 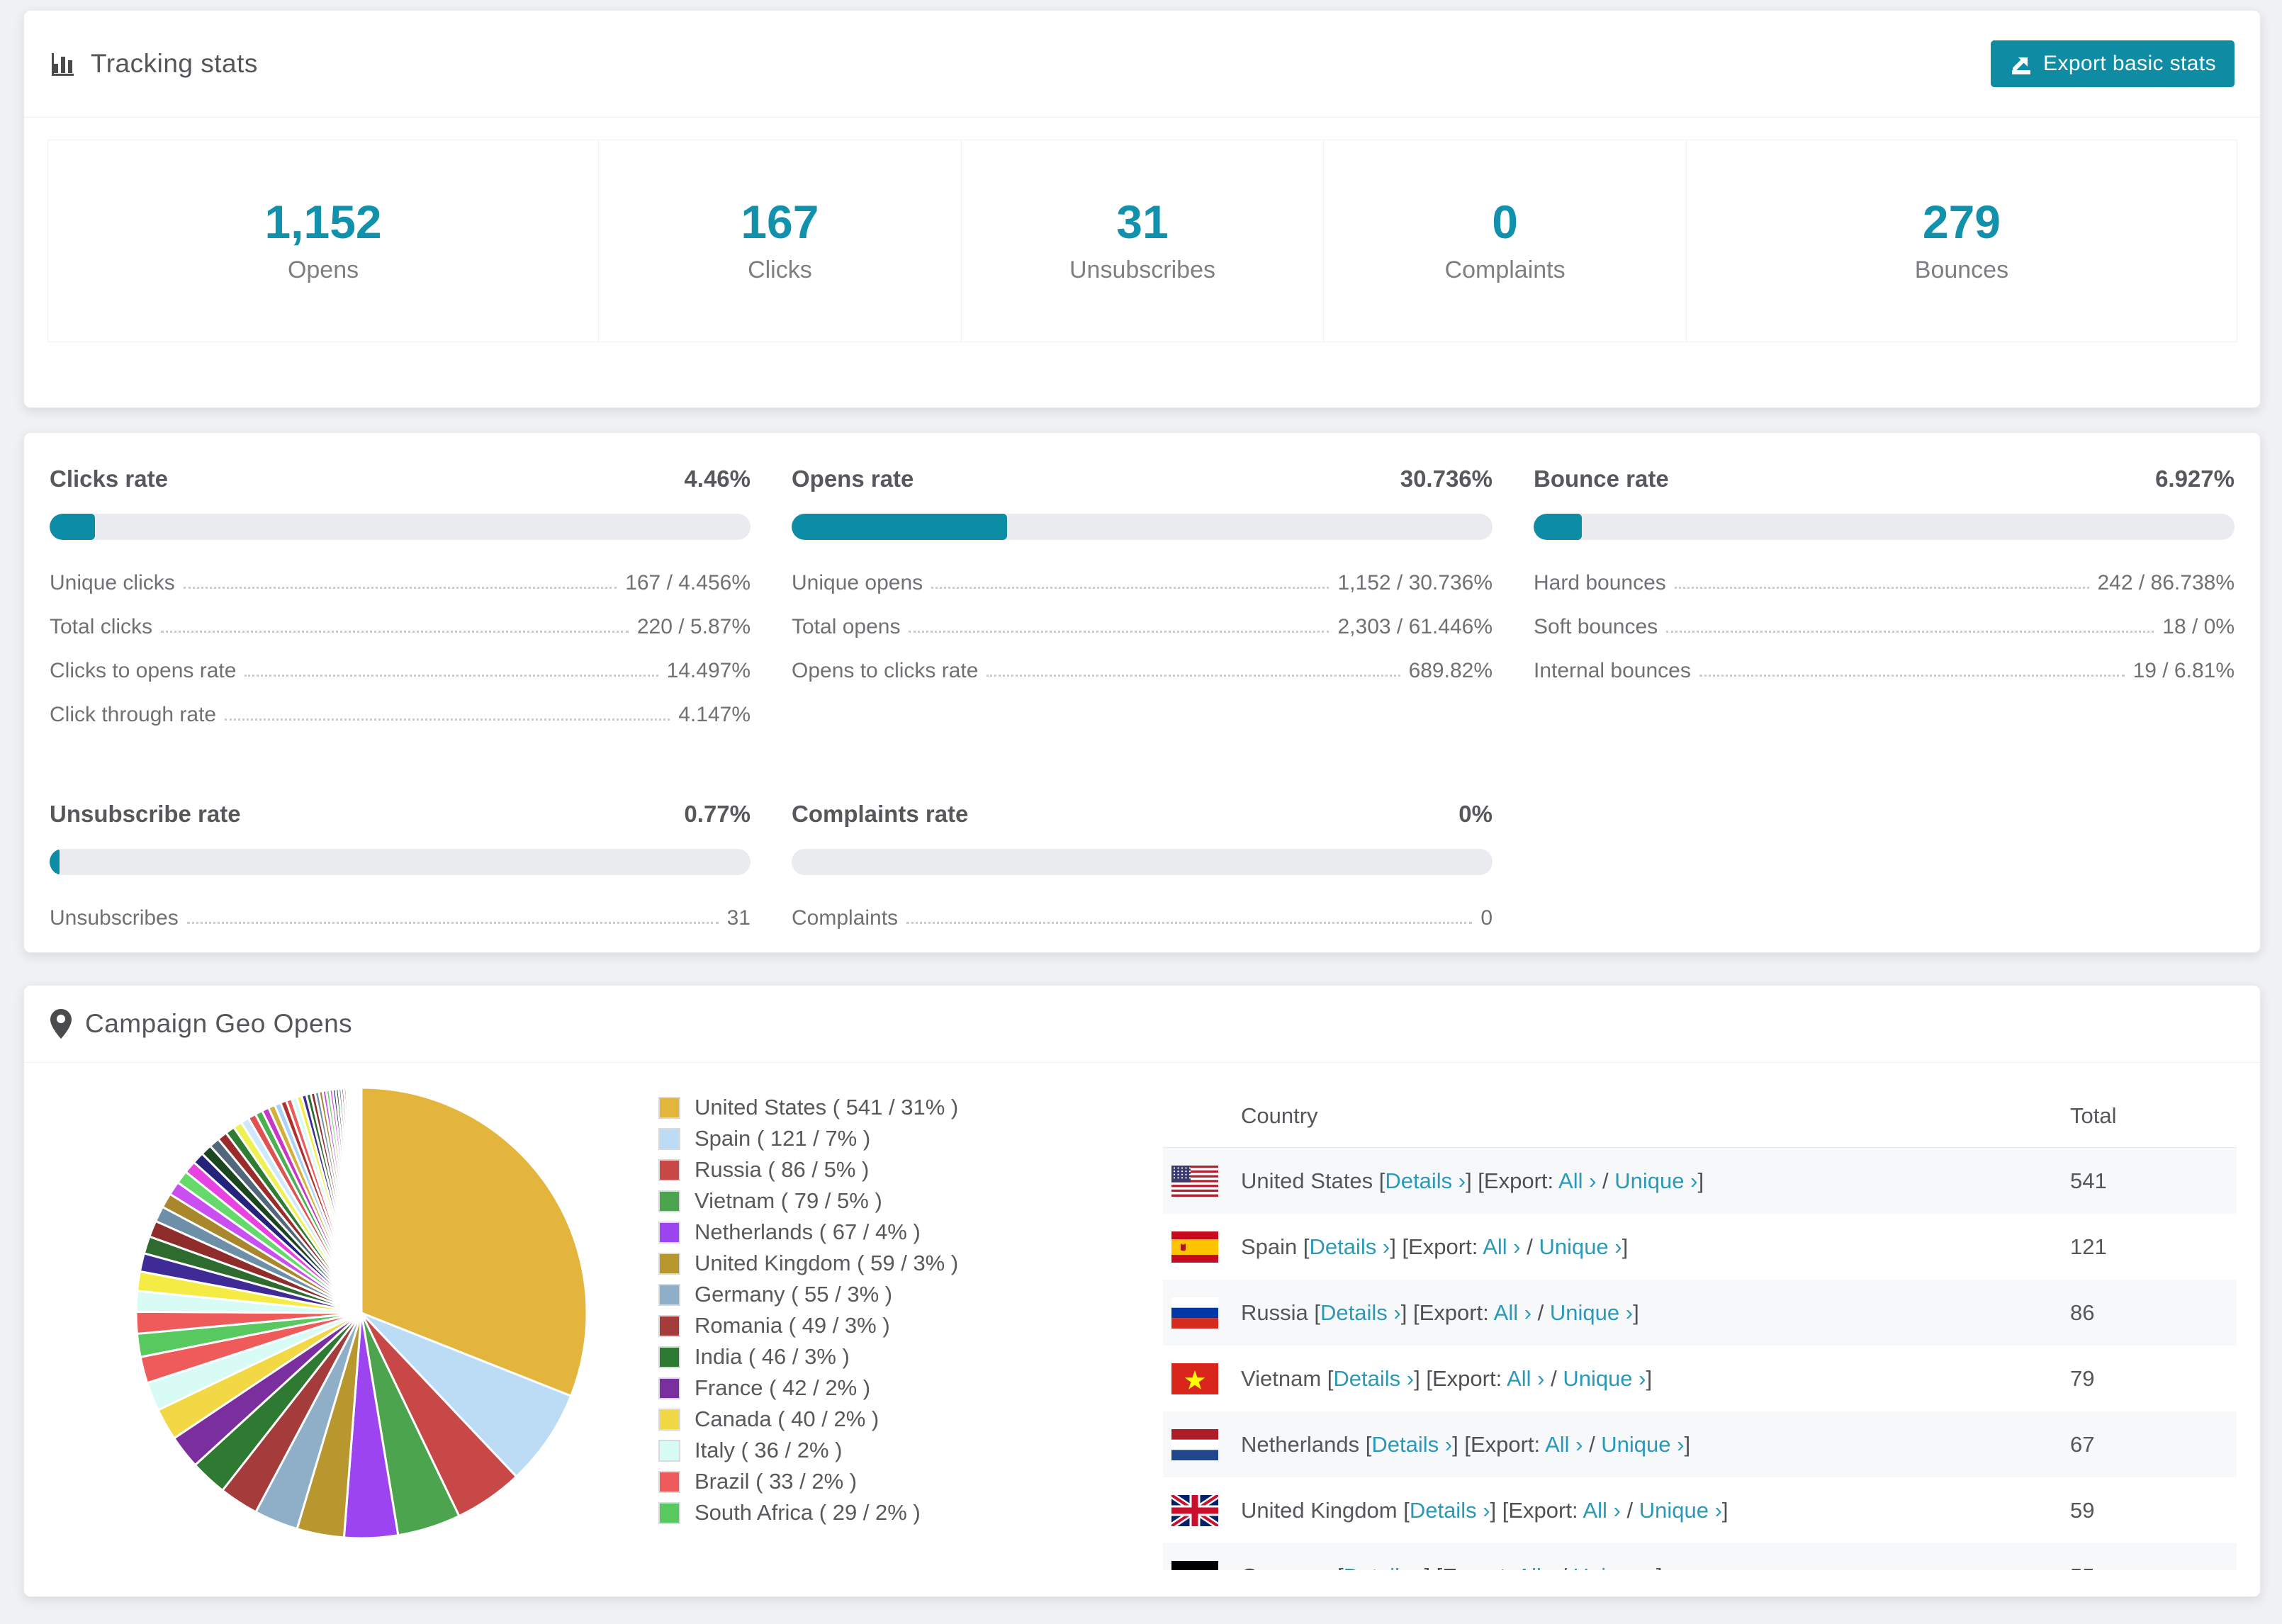 I want to click on export-basic-stats-button: Export basic stats, so click(x=2113, y=63).